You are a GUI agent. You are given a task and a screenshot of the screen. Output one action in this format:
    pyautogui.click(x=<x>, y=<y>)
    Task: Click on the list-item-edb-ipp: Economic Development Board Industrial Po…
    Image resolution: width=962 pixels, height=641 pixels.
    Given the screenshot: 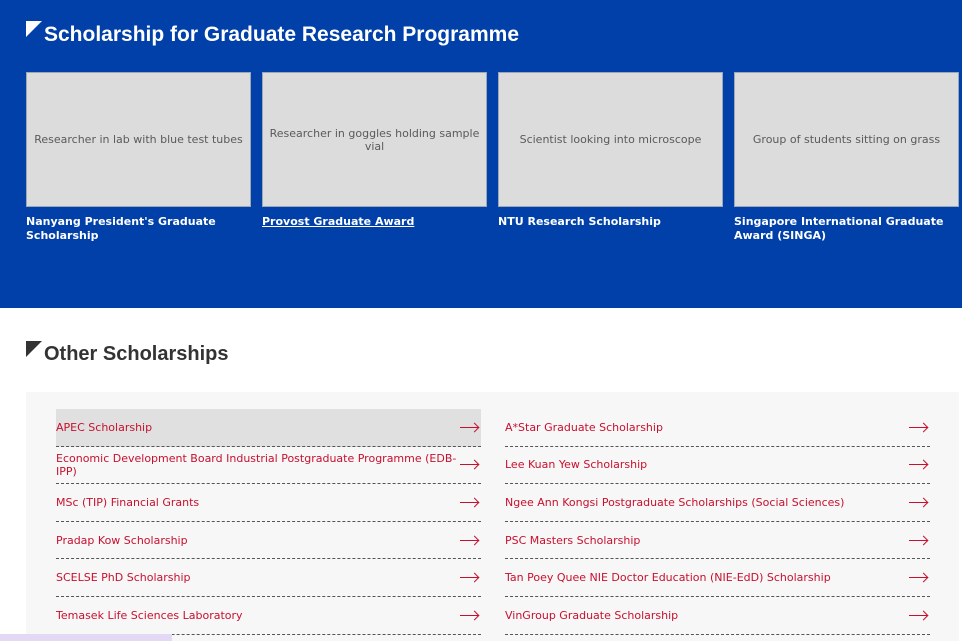 What is the action you would take?
    pyautogui.click(x=268, y=466)
    